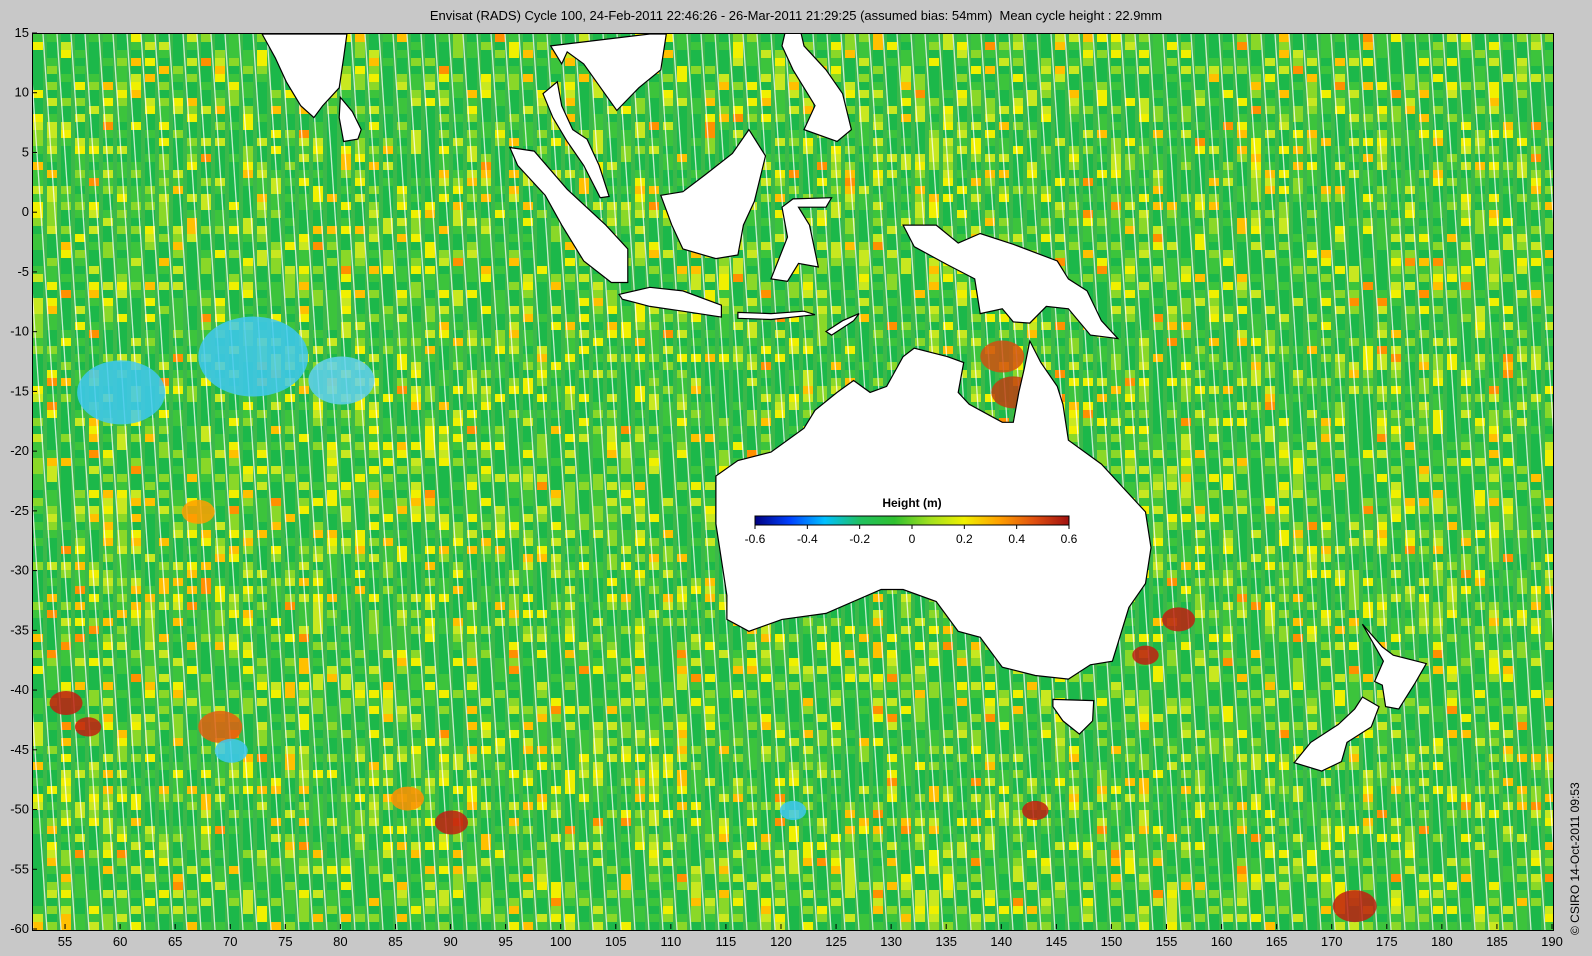 This screenshot has width=1592, height=956. Describe the element at coordinates (1001, 941) in the screenshot. I see `x-tick-label: 140` at that location.